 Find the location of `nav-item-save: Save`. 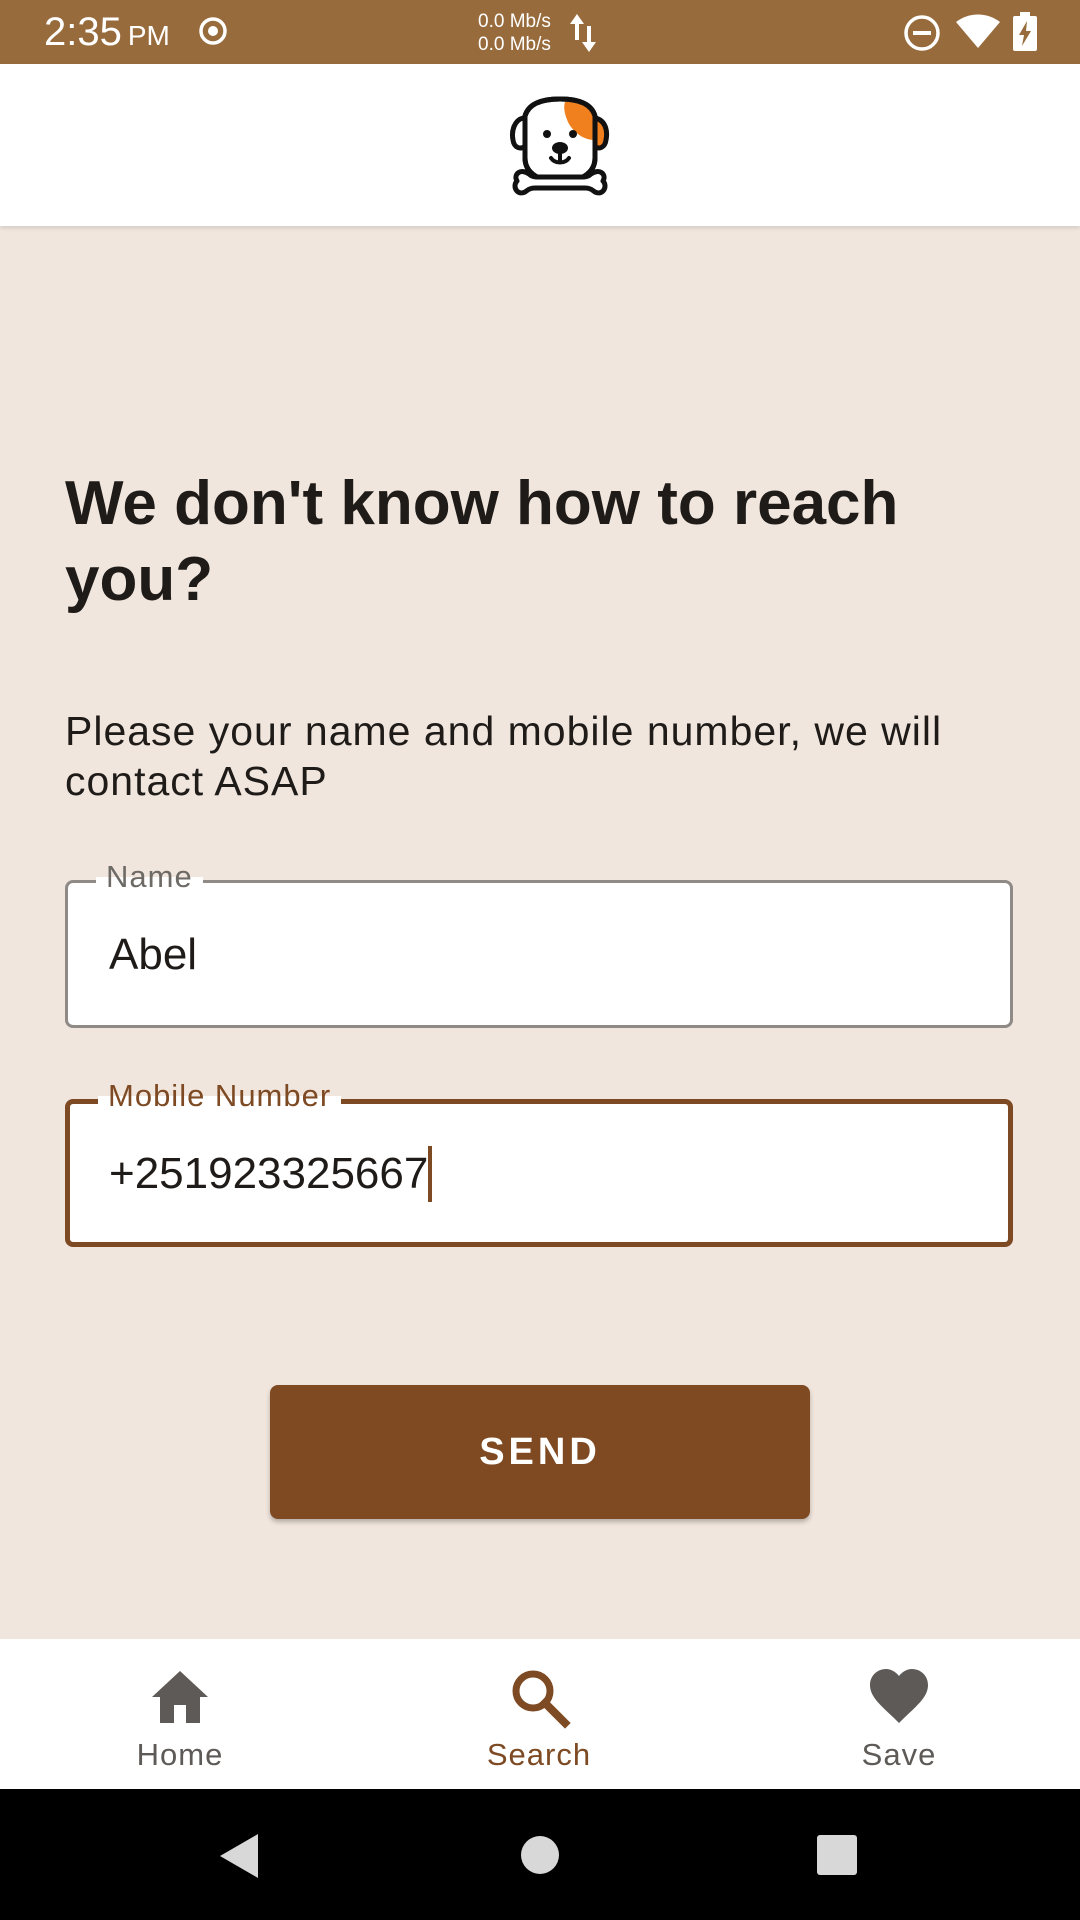

nav-item-save: Save is located at coordinates (899, 1714).